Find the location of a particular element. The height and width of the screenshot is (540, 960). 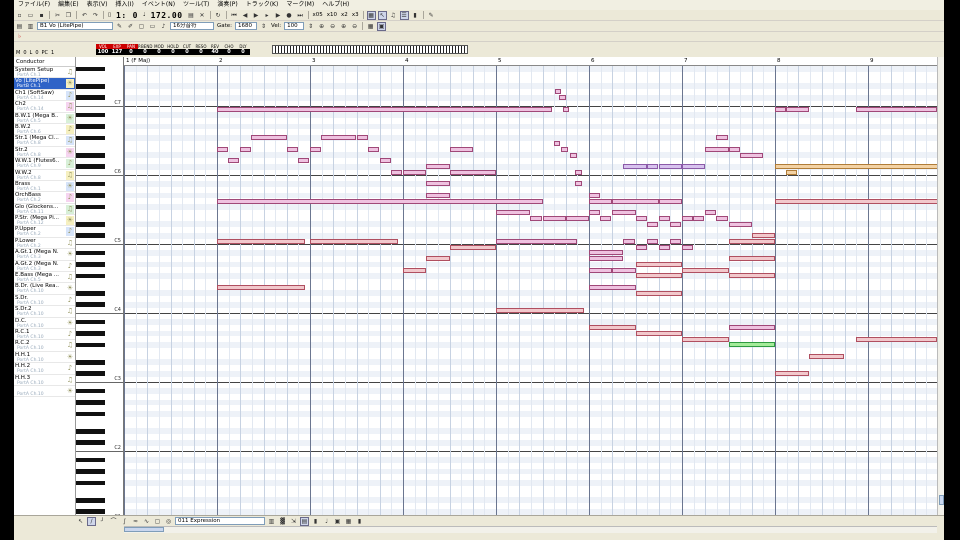

marker-graph-icon: ▣ is located at coordinates (337, 521).